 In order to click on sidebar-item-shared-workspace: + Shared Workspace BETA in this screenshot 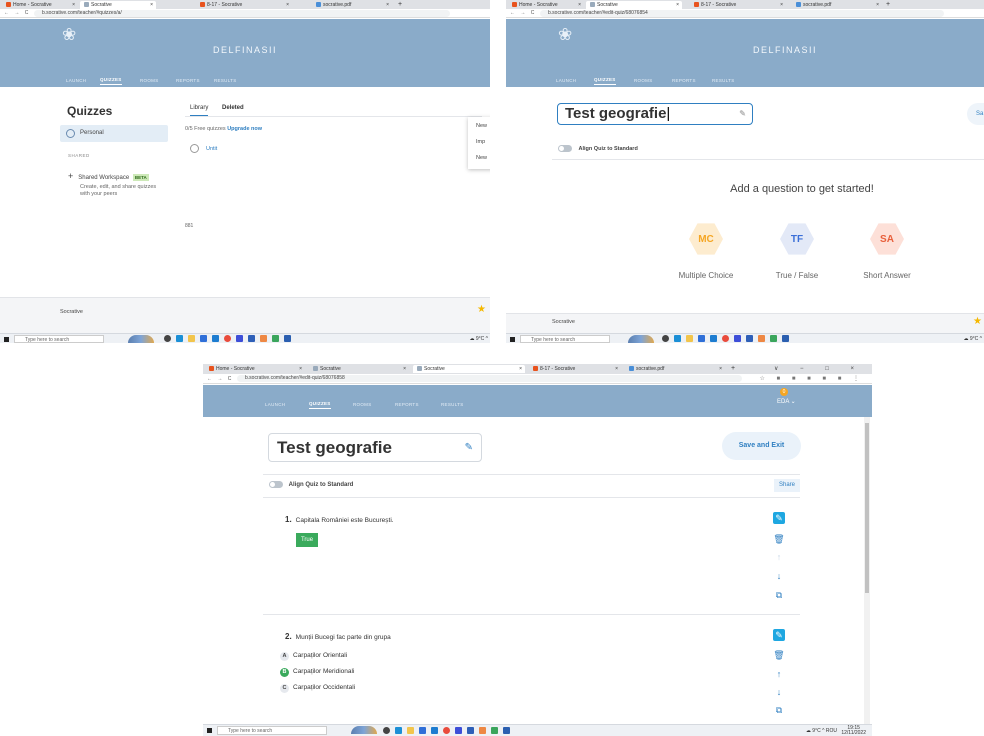, I will do `click(108, 176)`.